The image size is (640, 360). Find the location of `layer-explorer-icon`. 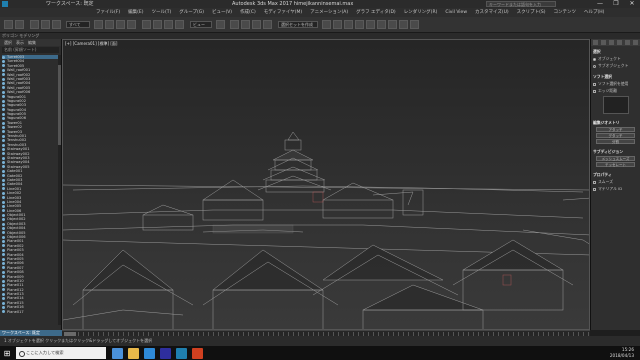

layer-explorer-icon is located at coordinates (348, 24).